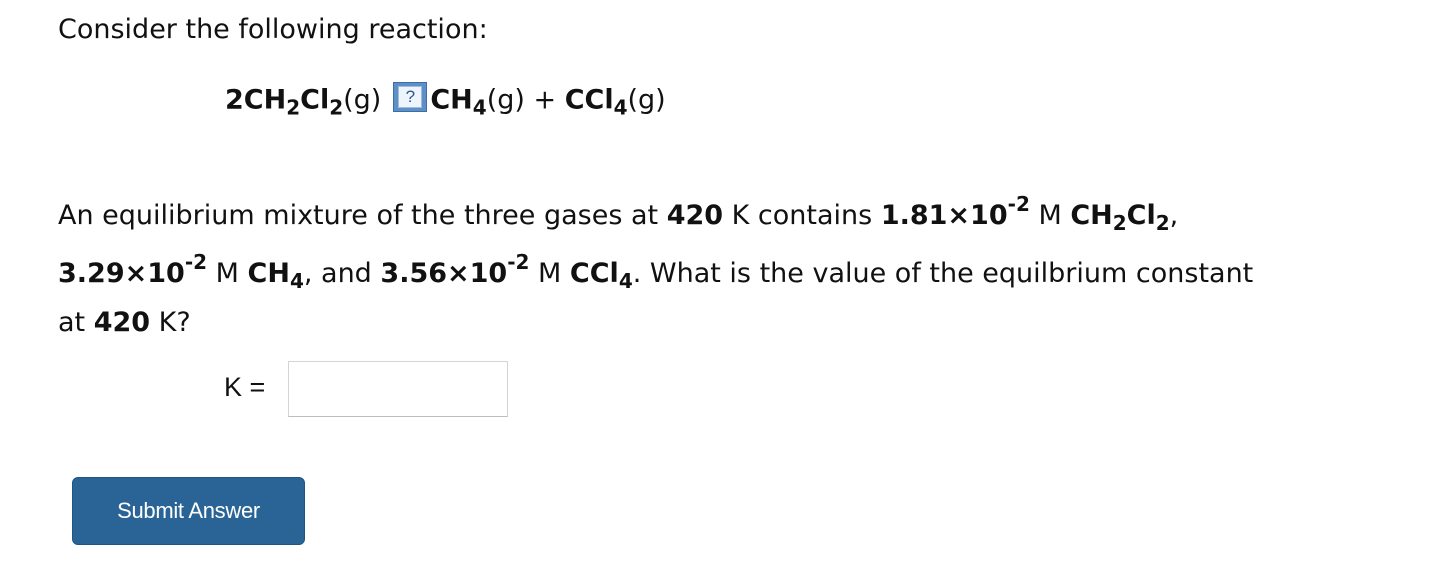 The image size is (1455, 585). Describe the element at coordinates (362, 100) in the screenshot. I see `reactant-state: (g)` at that location.